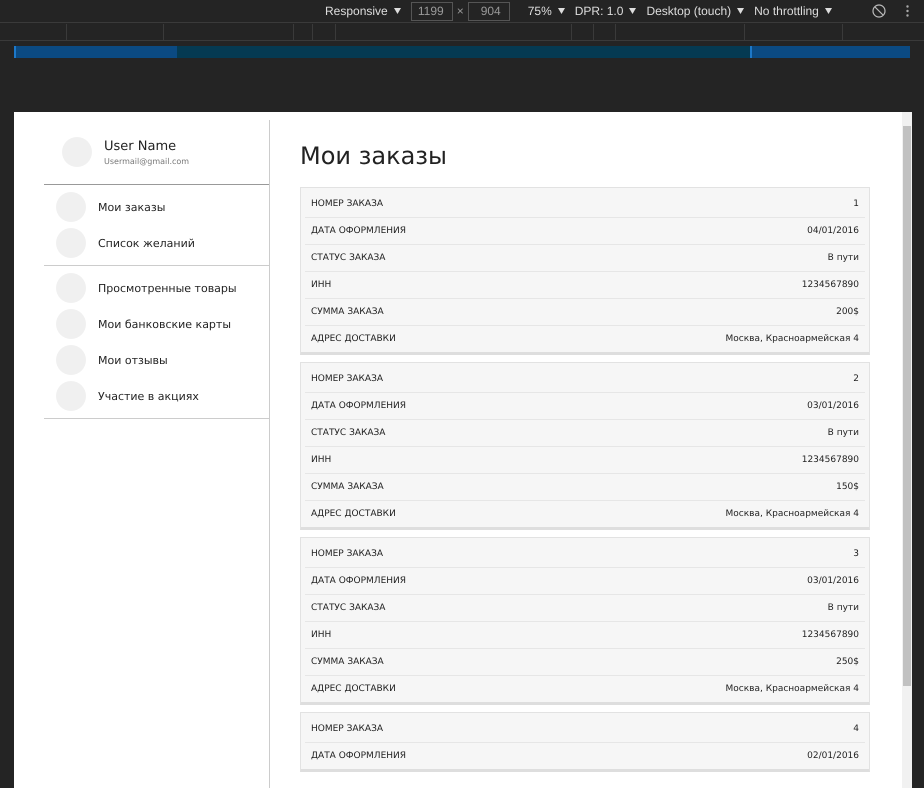 This screenshot has width=924, height=788. What do you see at coordinates (847, 312) in the screenshot?
I see `field-value: 200$` at bounding box center [847, 312].